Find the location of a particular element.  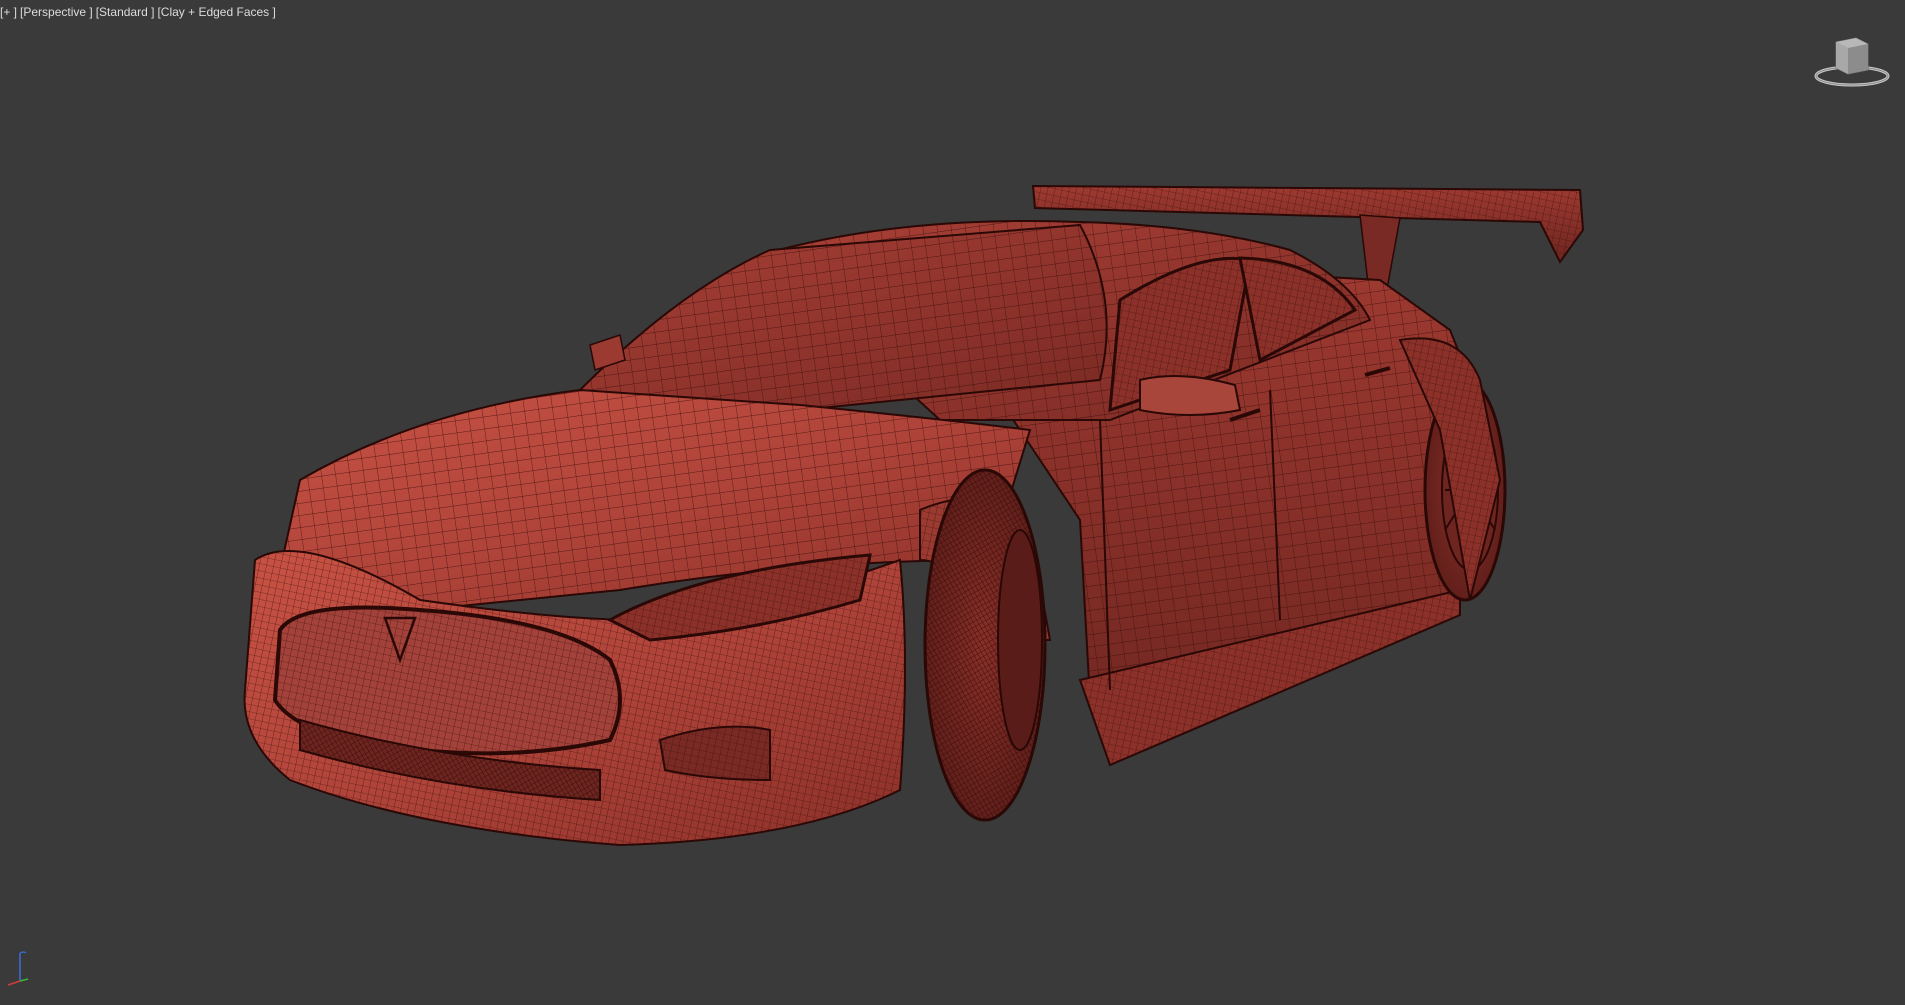

viewcube-icon is located at coordinates (1852, 60).